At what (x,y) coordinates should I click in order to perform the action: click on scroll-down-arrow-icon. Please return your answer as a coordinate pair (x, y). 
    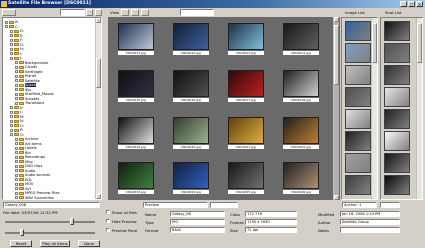
    Looking at the image, I should click on (98, 196).